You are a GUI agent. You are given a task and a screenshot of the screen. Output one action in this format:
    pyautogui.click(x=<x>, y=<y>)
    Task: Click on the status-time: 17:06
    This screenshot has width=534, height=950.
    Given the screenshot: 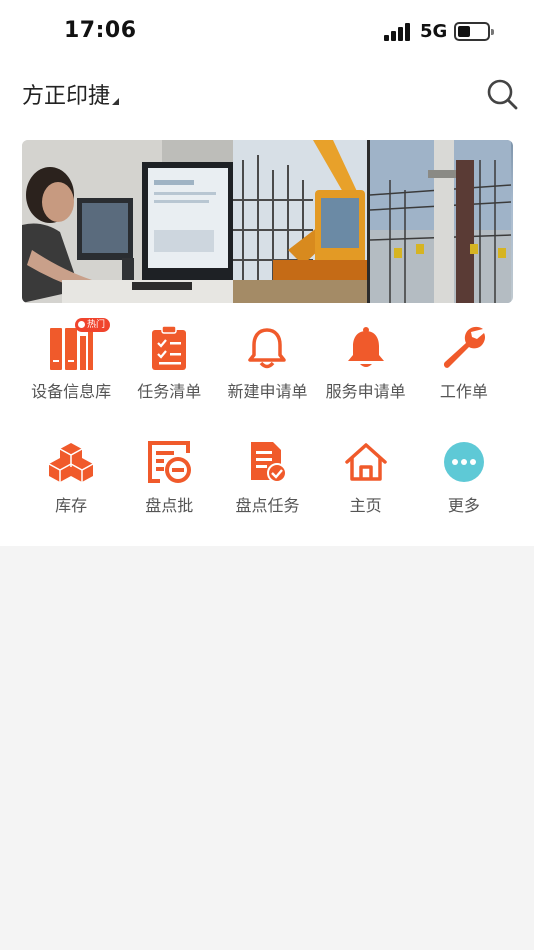 What is the action you would take?
    pyautogui.click(x=100, y=30)
    